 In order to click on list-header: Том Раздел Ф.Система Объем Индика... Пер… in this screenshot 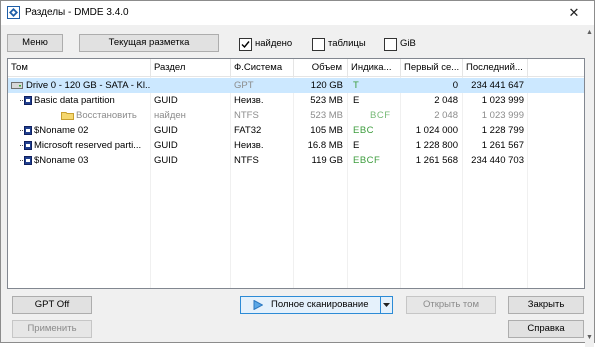, I will do `click(296, 68)`.